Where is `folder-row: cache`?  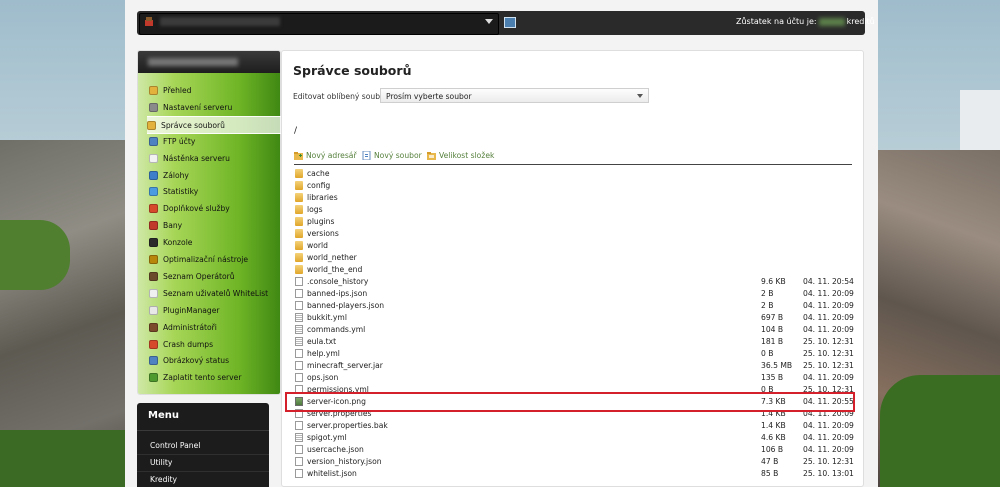 folder-row: cache is located at coordinates (573, 174).